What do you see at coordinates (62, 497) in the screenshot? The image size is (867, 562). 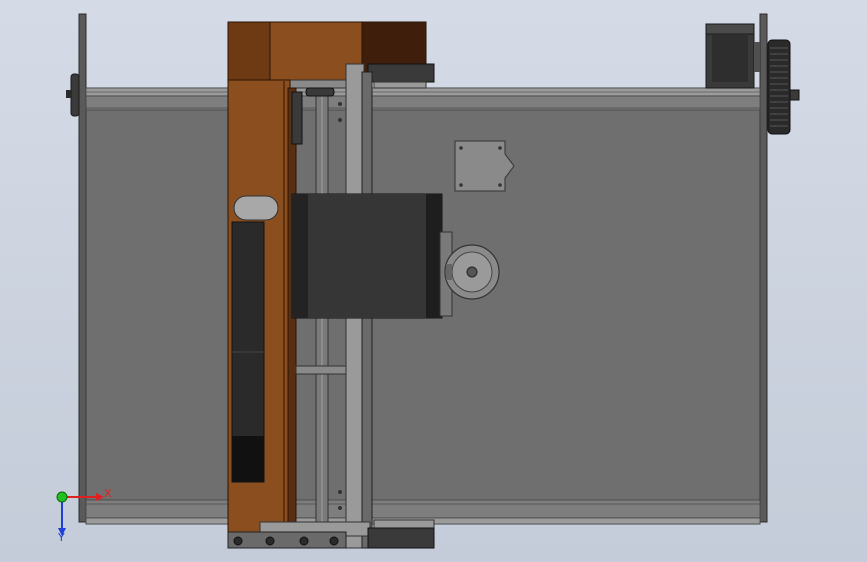 I see `z-axis-origin` at bounding box center [62, 497].